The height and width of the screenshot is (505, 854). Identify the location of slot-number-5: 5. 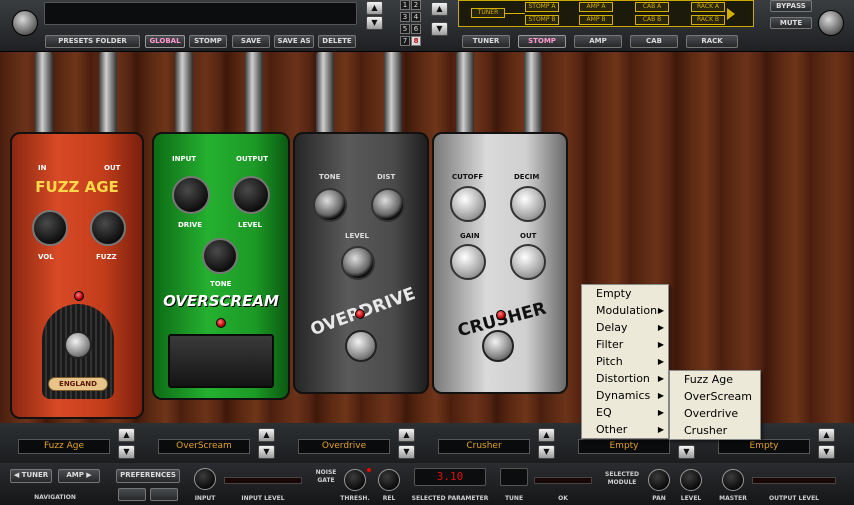
(405, 29).